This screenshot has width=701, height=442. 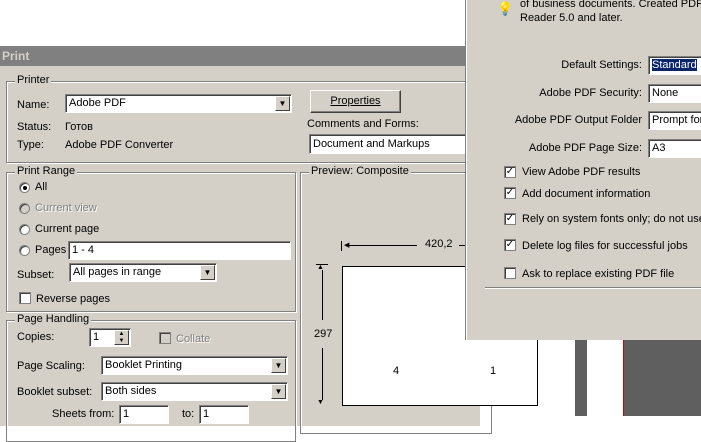 What do you see at coordinates (510, 172) in the screenshot?
I see `view-results-checkbox: ✓` at bounding box center [510, 172].